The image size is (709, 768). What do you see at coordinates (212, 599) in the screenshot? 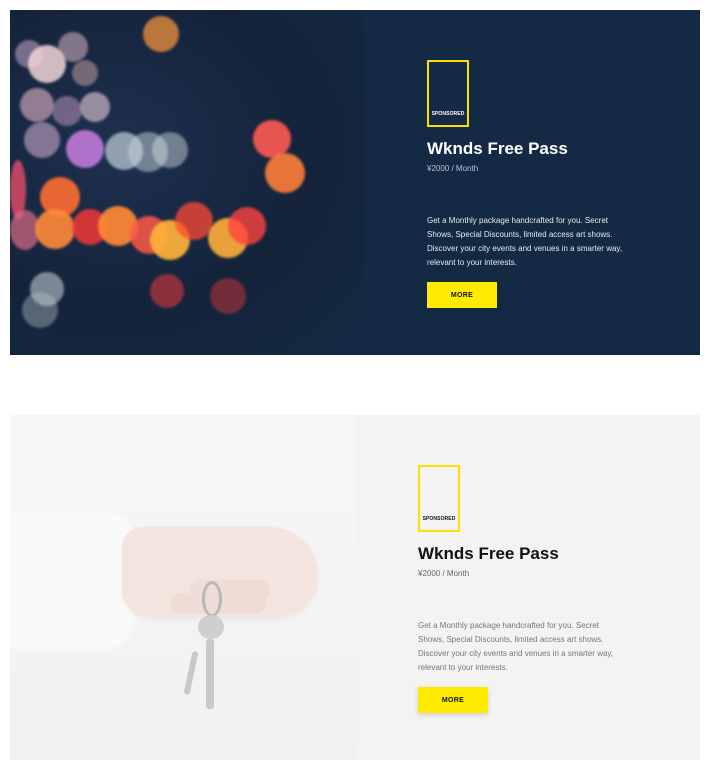
I see `key-ring` at bounding box center [212, 599].